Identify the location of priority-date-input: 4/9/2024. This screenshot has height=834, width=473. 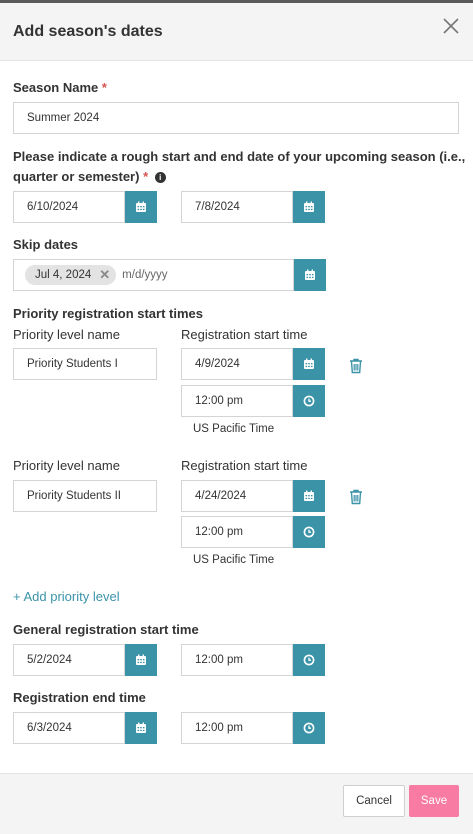
(237, 364).